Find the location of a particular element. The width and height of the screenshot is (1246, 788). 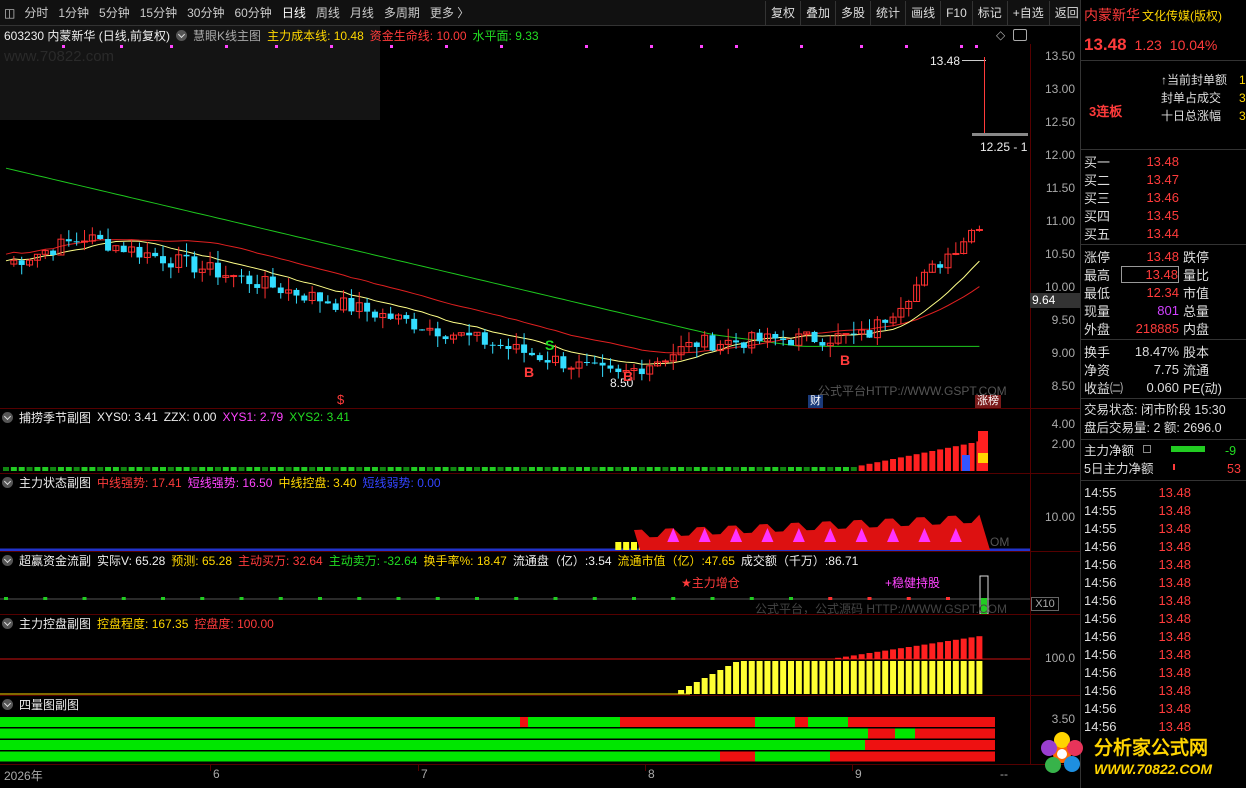

draw-line-button: 画线 is located at coordinates (922, 13).